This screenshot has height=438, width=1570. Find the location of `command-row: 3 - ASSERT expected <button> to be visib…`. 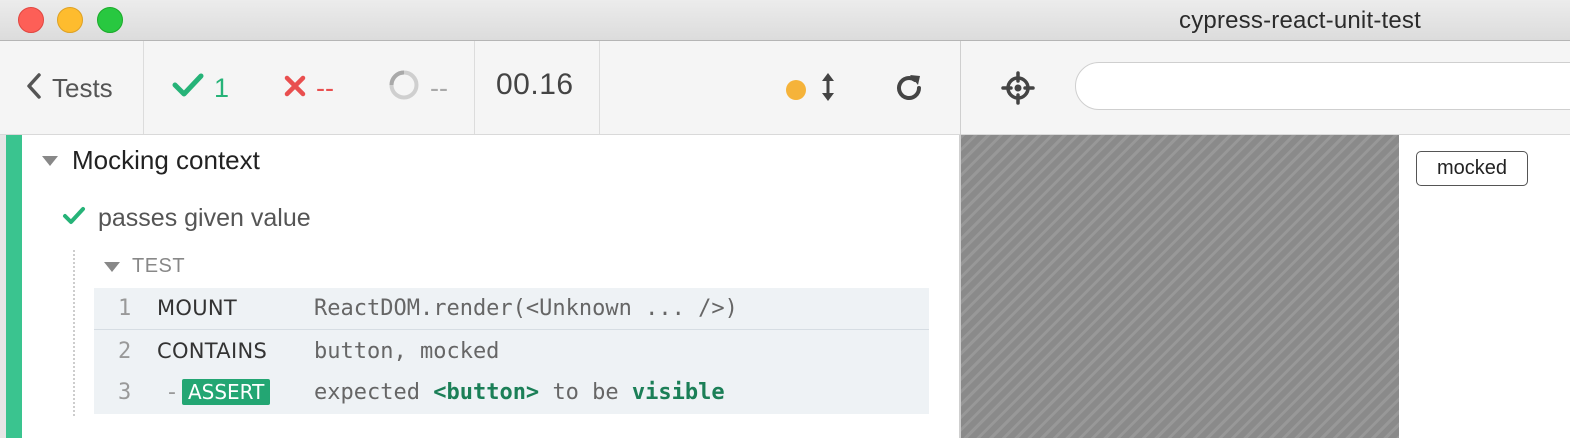

command-row: 3 - ASSERT expected <button> to be visib… is located at coordinates (511, 392).